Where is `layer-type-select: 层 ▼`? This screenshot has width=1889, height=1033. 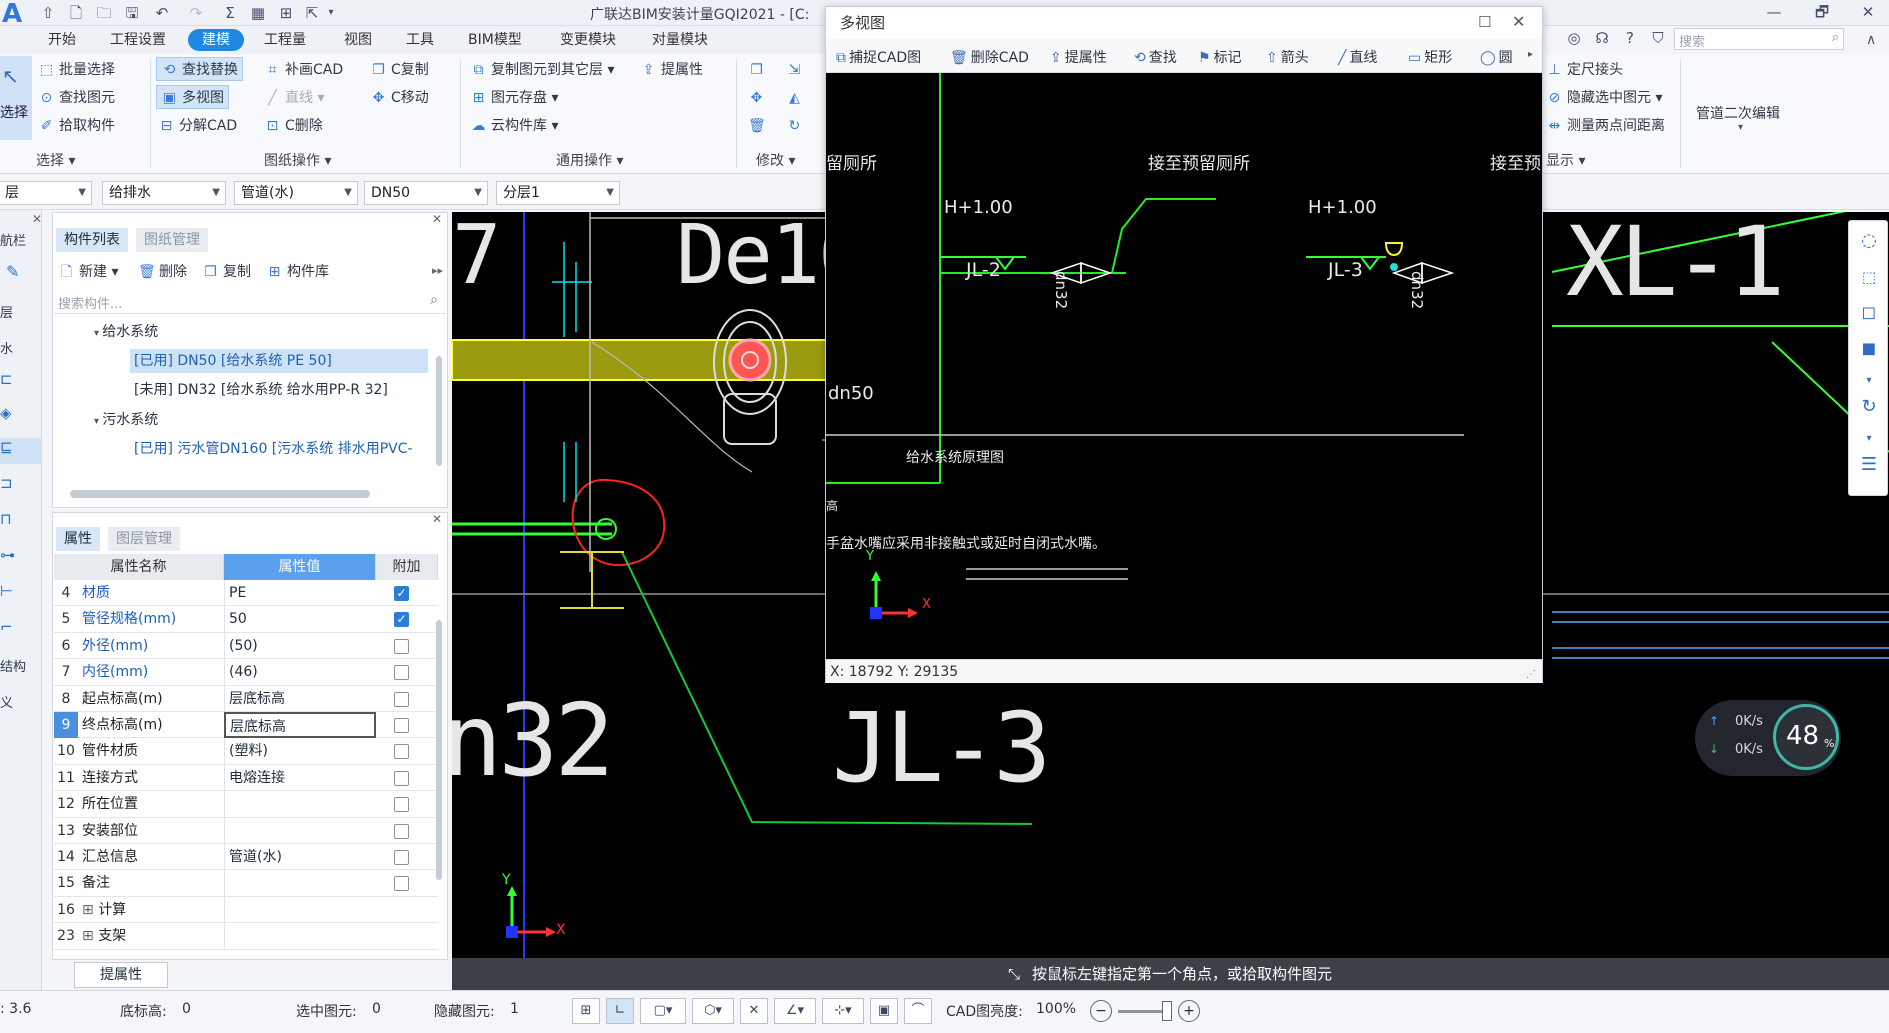 layer-type-select: 层 ▼ is located at coordinates (46, 193).